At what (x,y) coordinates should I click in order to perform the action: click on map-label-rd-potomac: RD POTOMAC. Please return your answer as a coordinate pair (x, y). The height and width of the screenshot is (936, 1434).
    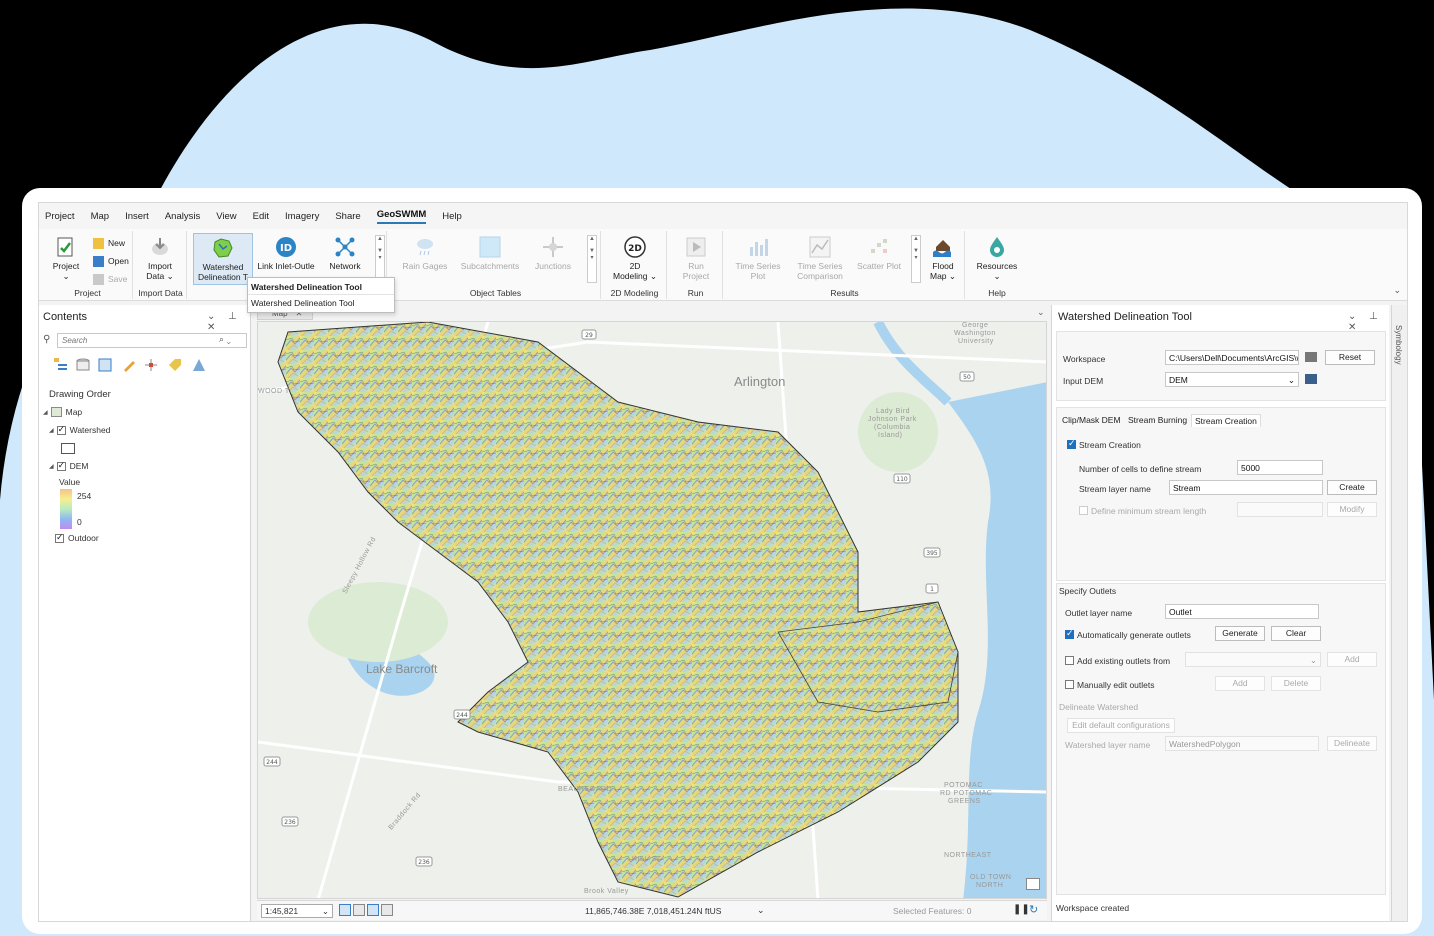
    Looking at the image, I should click on (966, 793).